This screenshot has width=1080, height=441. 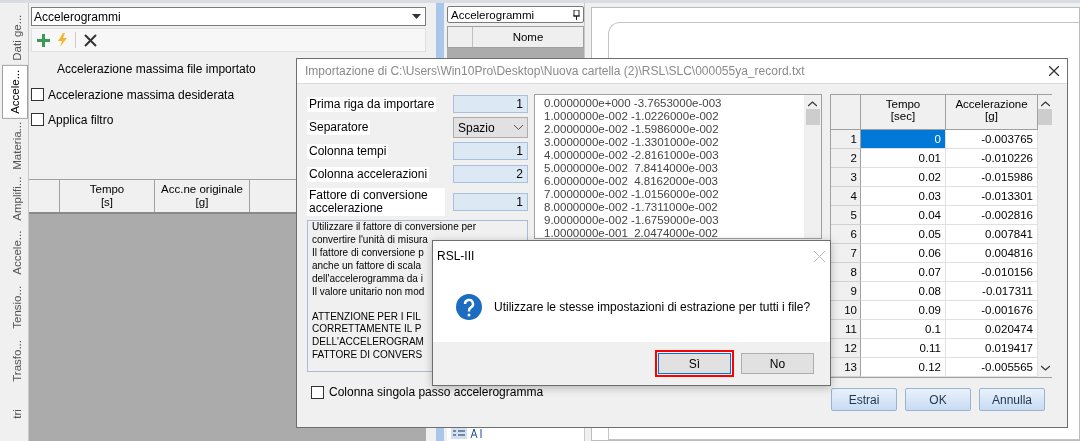 What do you see at coordinates (864, 399) in the screenshot?
I see `dialog-button: Estrai` at bounding box center [864, 399].